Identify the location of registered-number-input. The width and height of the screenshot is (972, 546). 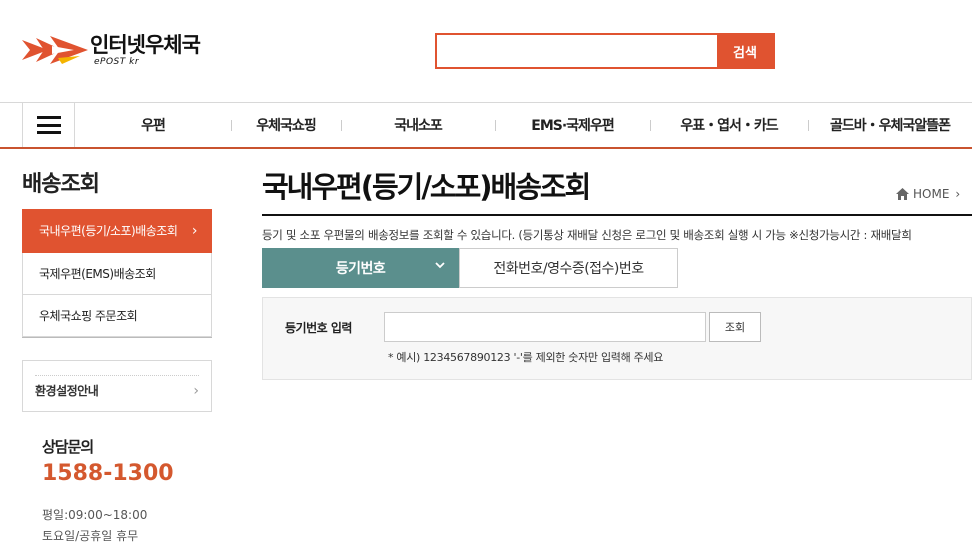
(545, 327).